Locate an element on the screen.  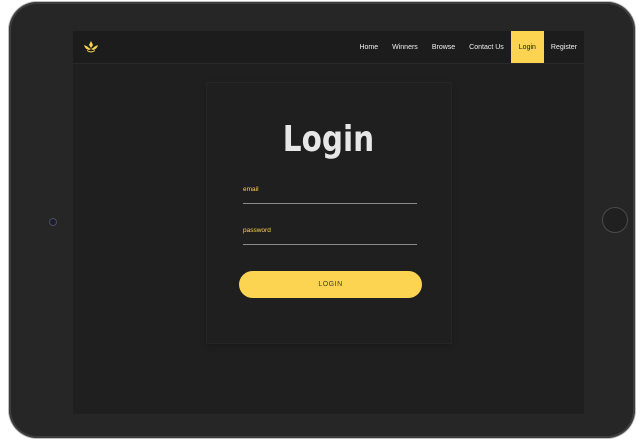
password-field: password is located at coordinates (330, 236).